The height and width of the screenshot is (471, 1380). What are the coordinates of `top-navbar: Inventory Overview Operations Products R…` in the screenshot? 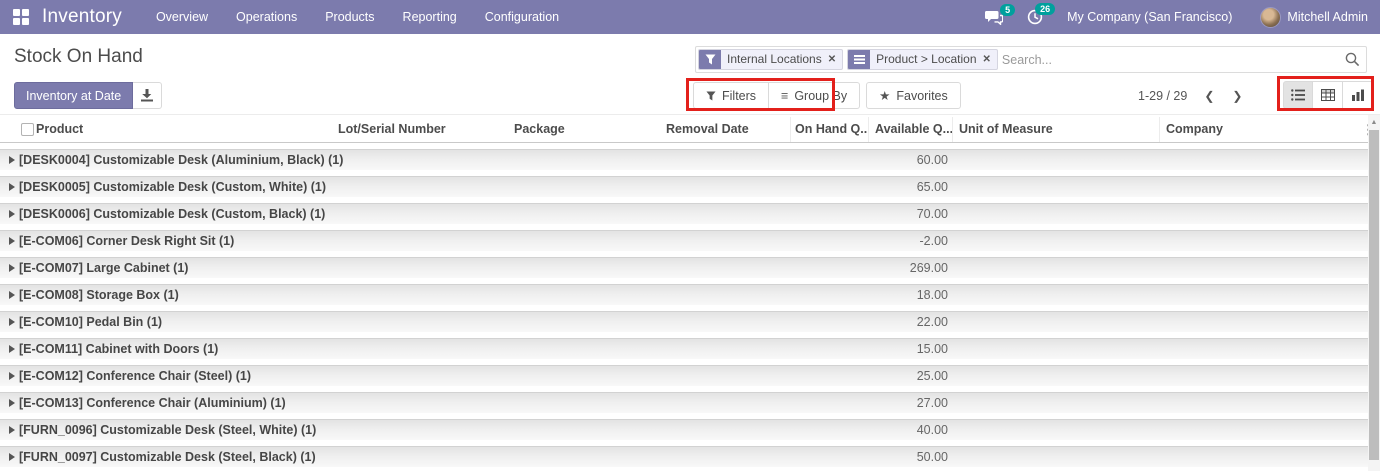 It's located at (690, 17).